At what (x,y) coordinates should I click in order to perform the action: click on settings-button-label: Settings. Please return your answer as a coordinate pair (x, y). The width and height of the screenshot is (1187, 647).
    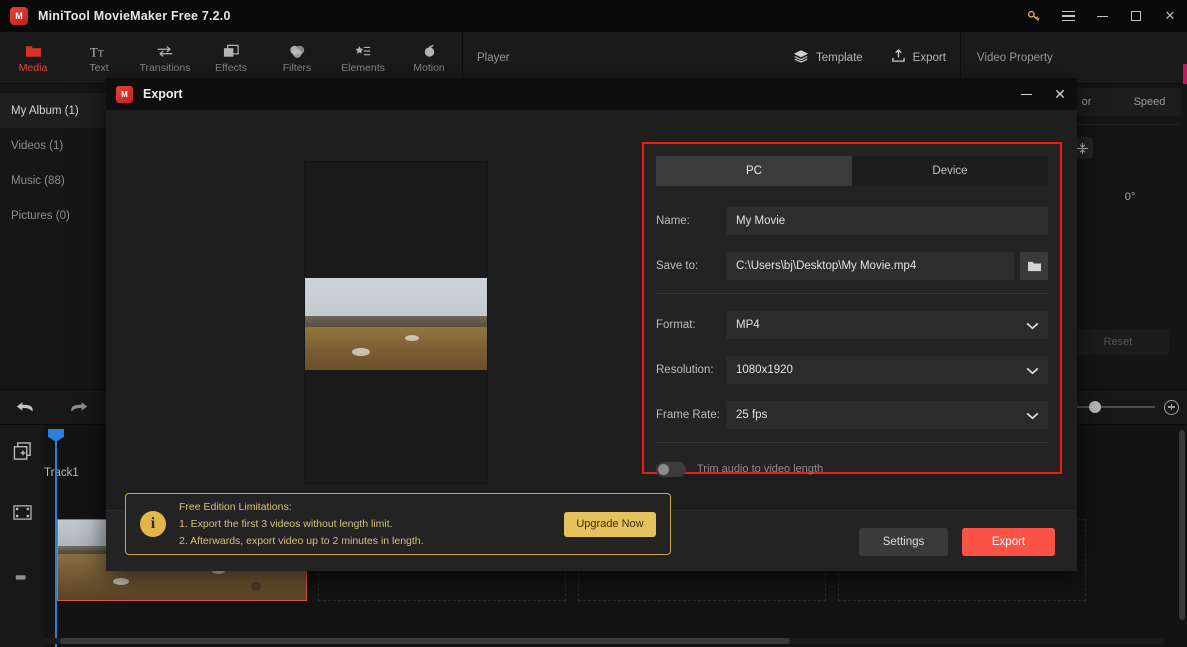
    Looking at the image, I should click on (903, 542).